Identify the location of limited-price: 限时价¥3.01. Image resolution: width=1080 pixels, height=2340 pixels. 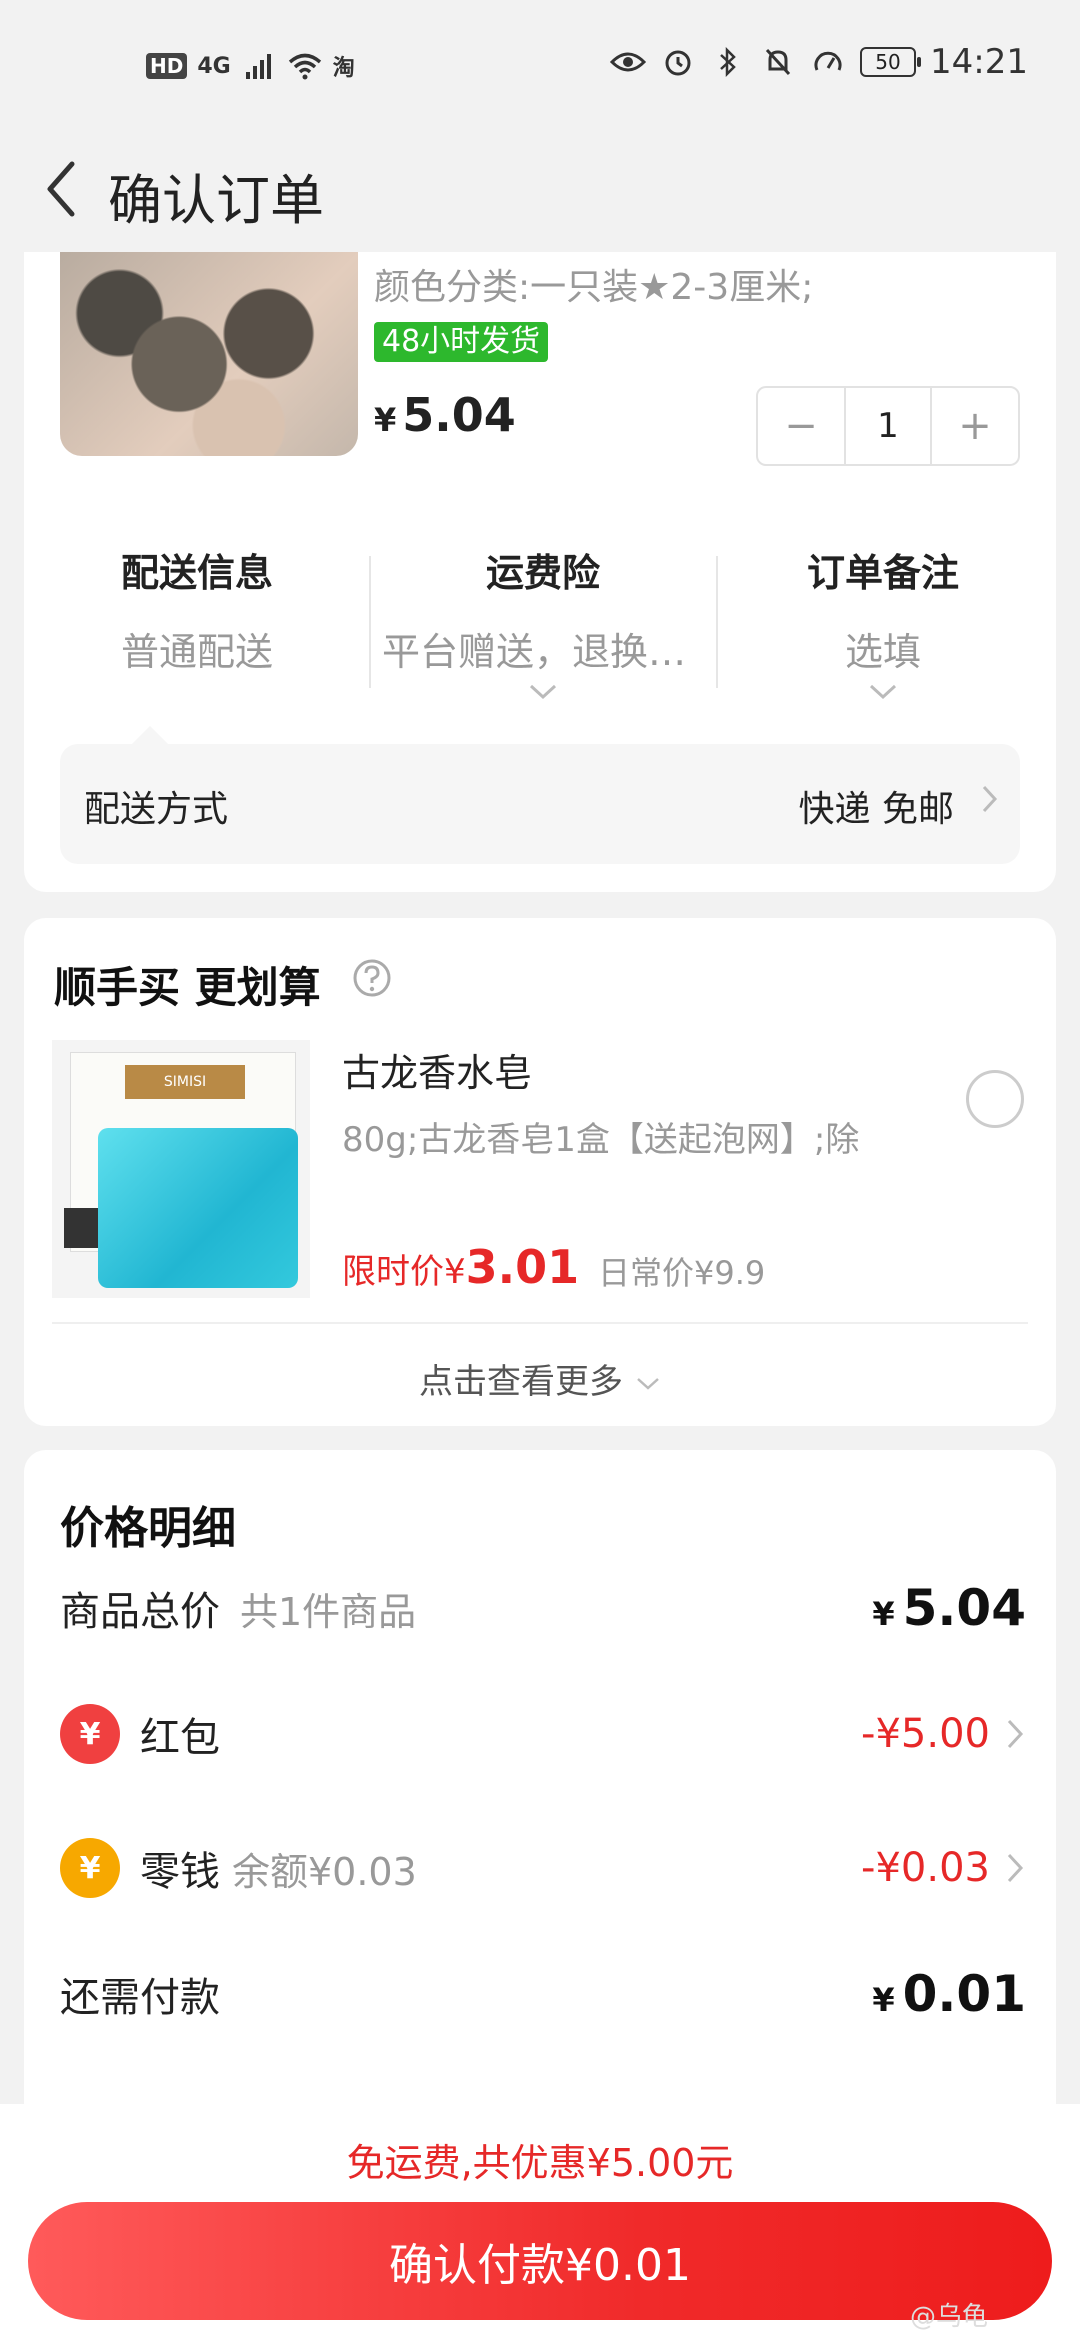
(460, 1267).